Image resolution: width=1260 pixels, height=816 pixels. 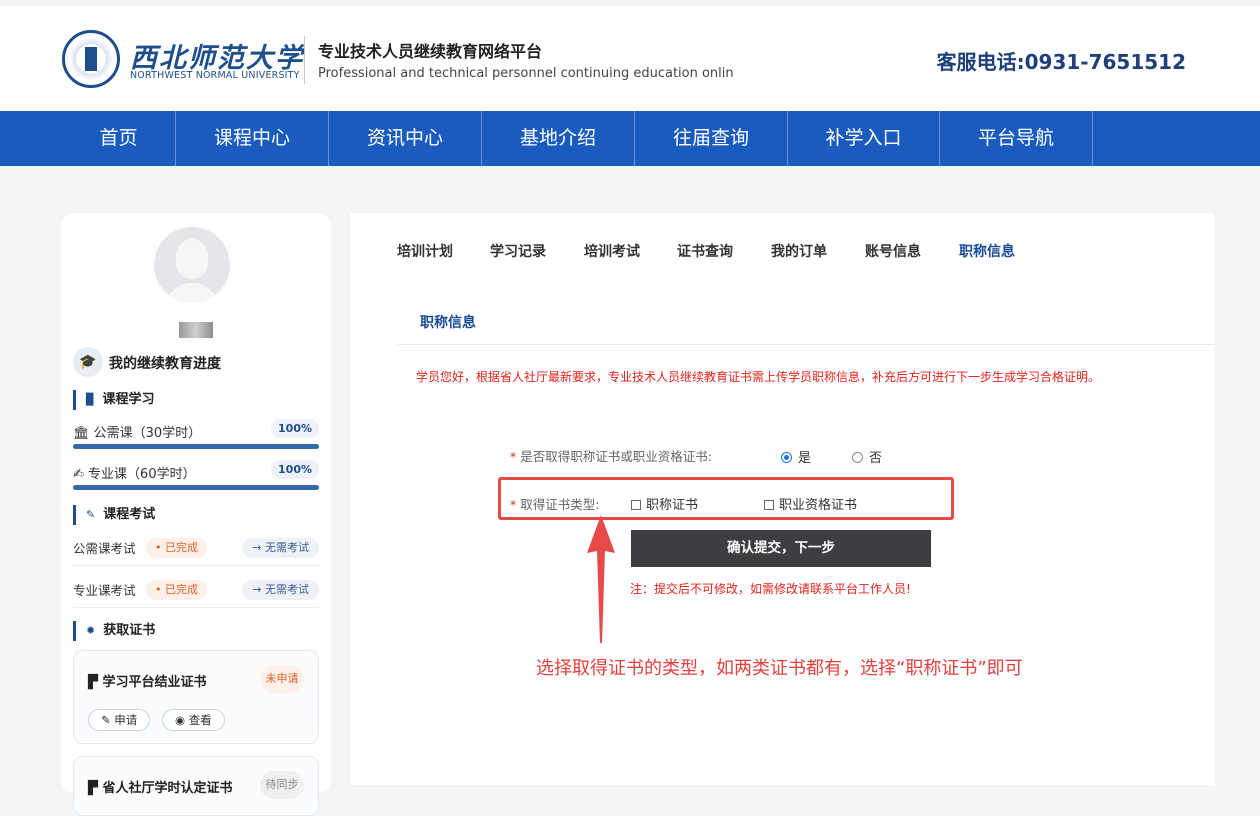 I want to click on tab-training-exam: 培训考试, so click(x=612, y=251).